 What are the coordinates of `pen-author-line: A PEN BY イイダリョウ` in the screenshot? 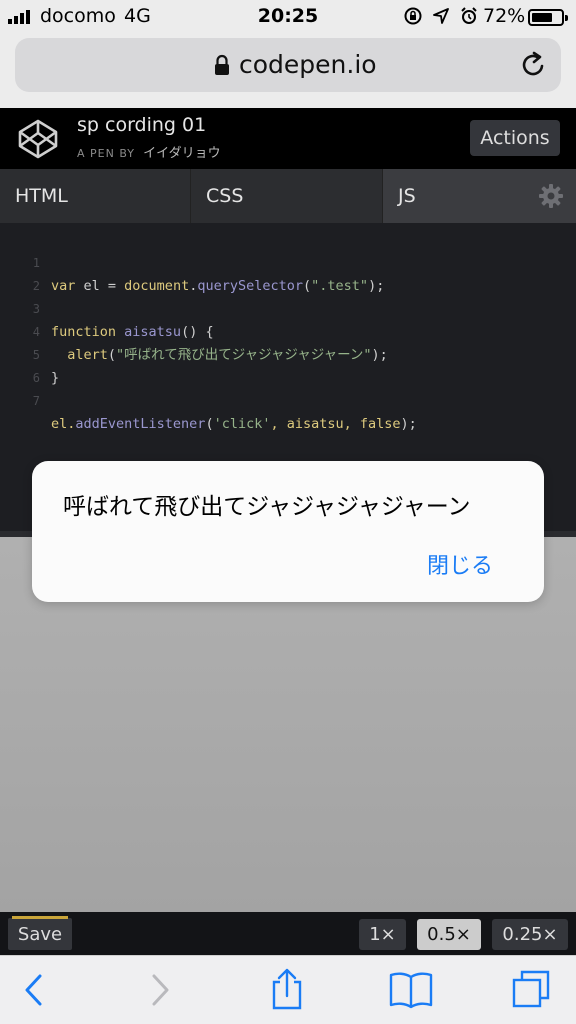 It's located at (149, 151).